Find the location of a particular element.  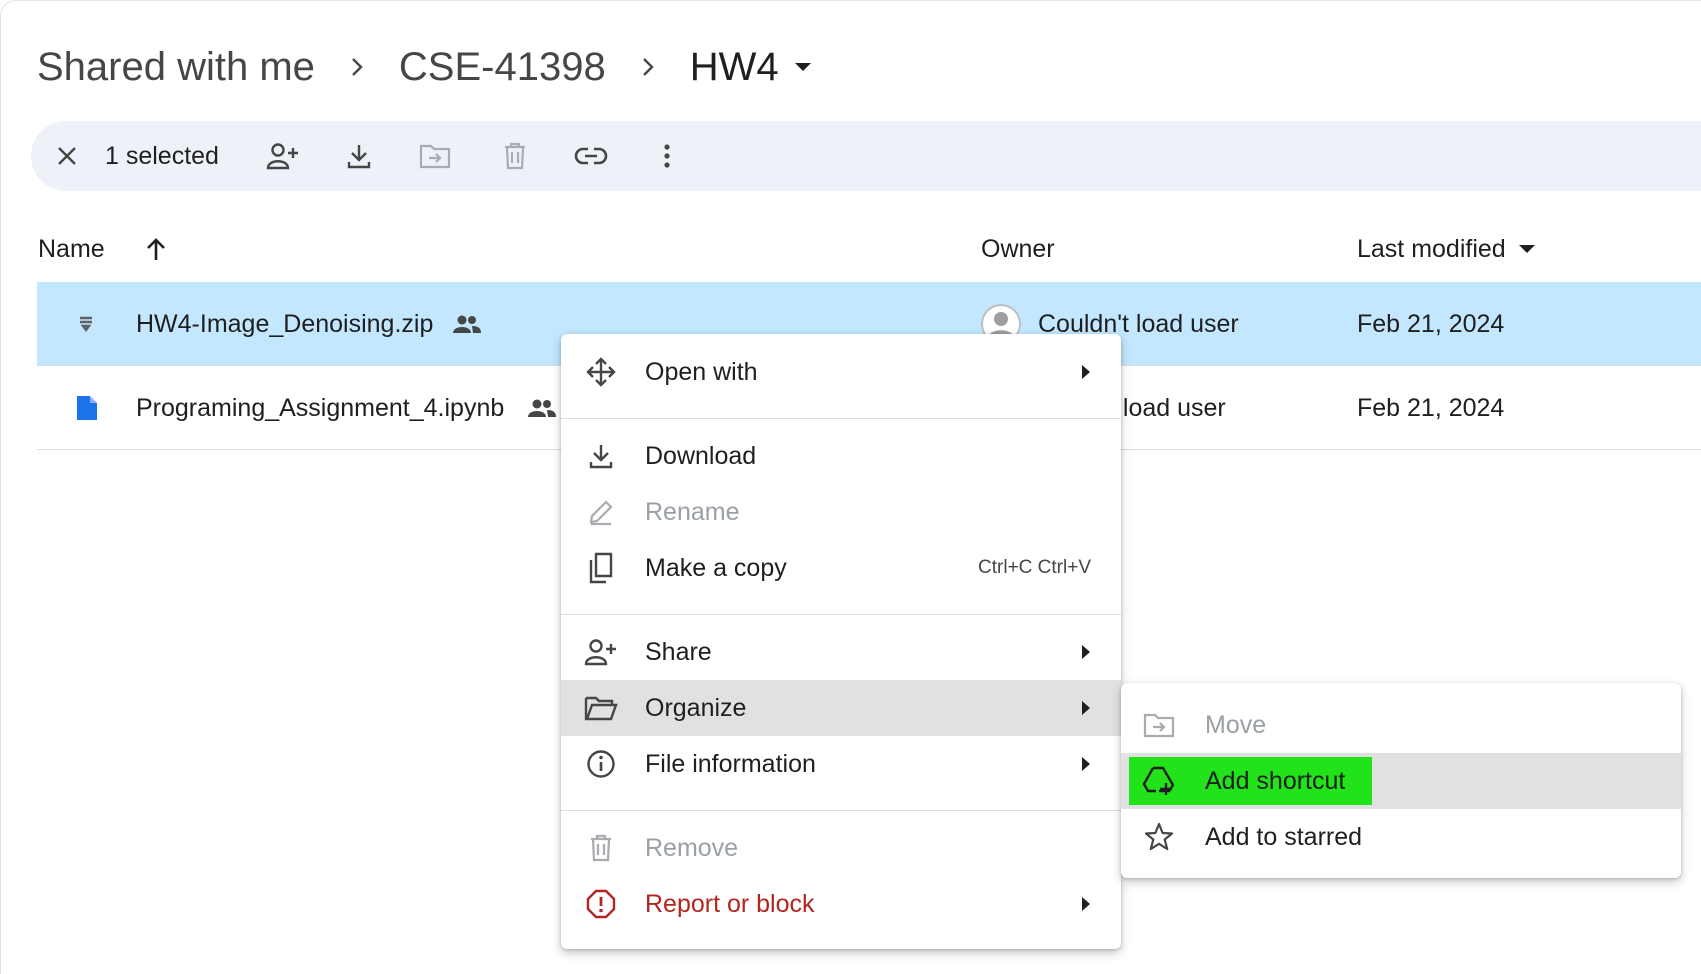

column-header-name: Name is located at coordinates (71, 249).